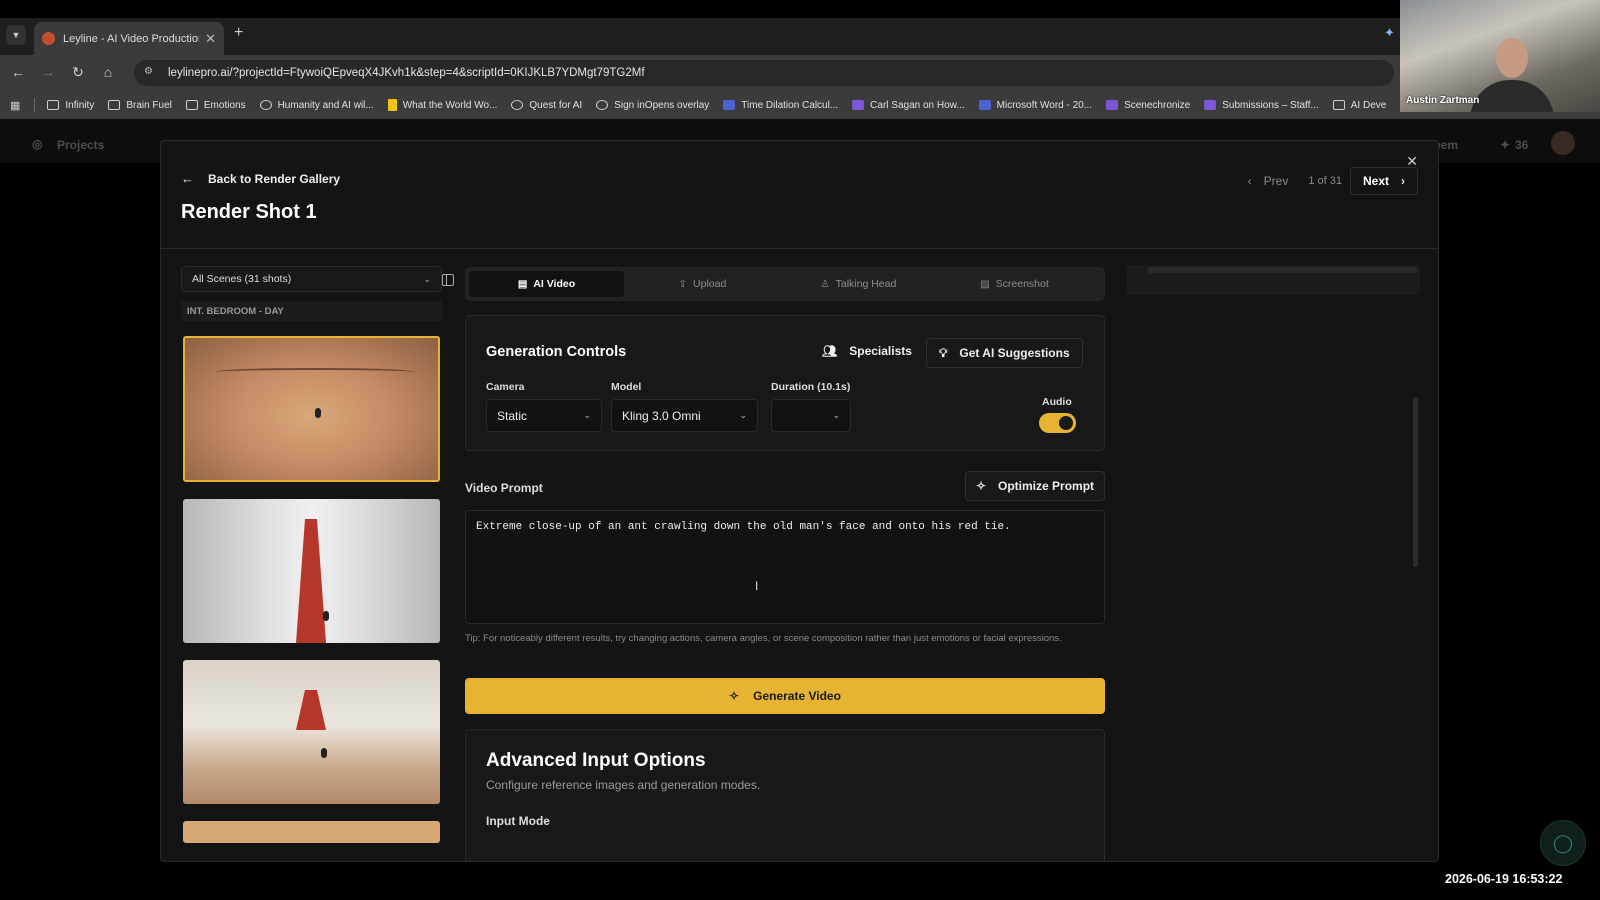  What do you see at coordinates (1066, 423) in the screenshot?
I see `toggle-knob` at bounding box center [1066, 423].